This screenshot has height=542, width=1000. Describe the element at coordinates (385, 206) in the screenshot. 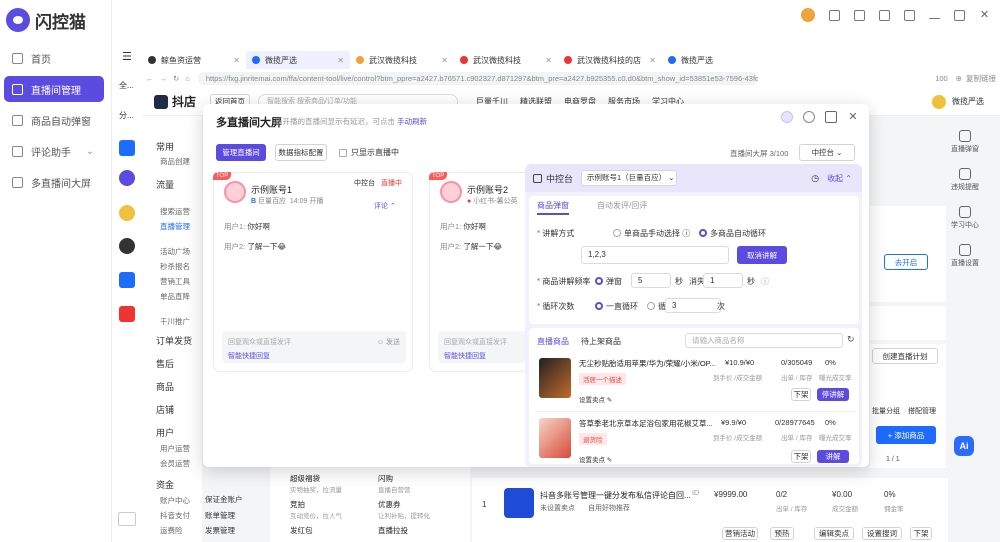

I see `comments-toggle: 评论 ⌃` at that location.